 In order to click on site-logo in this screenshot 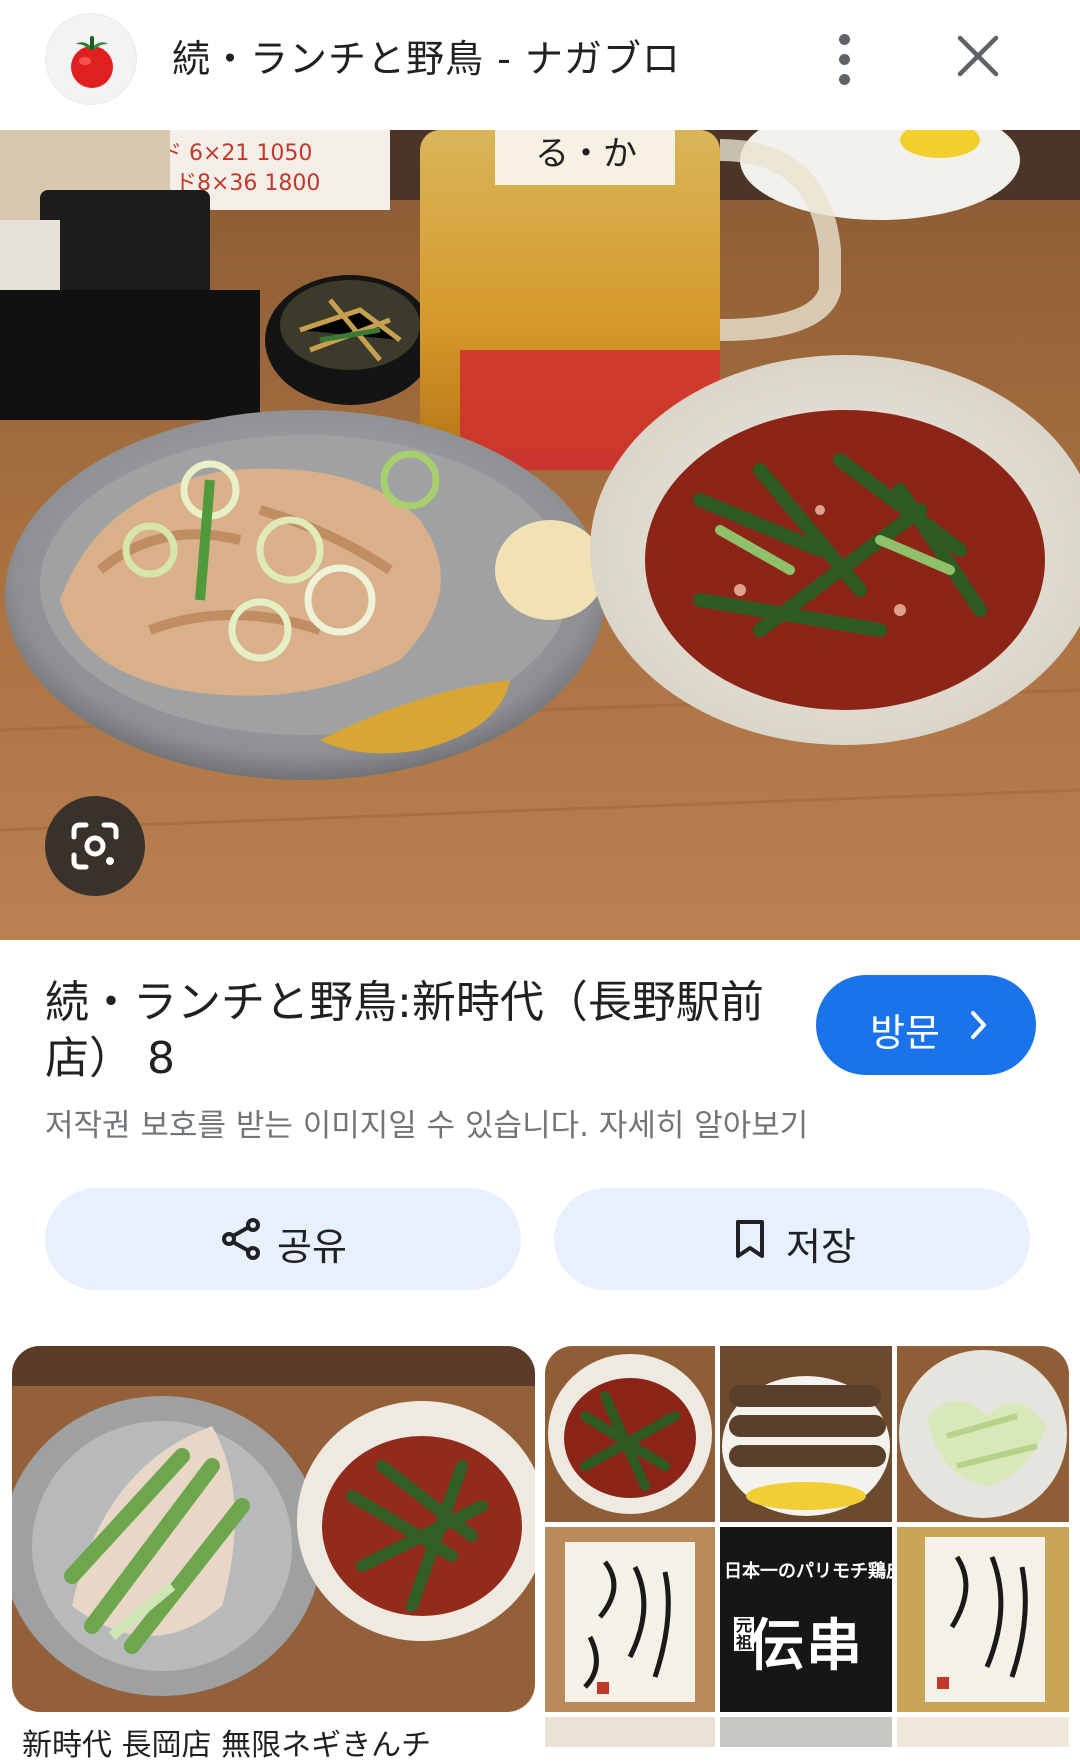, I will do `click(91, 59)`.